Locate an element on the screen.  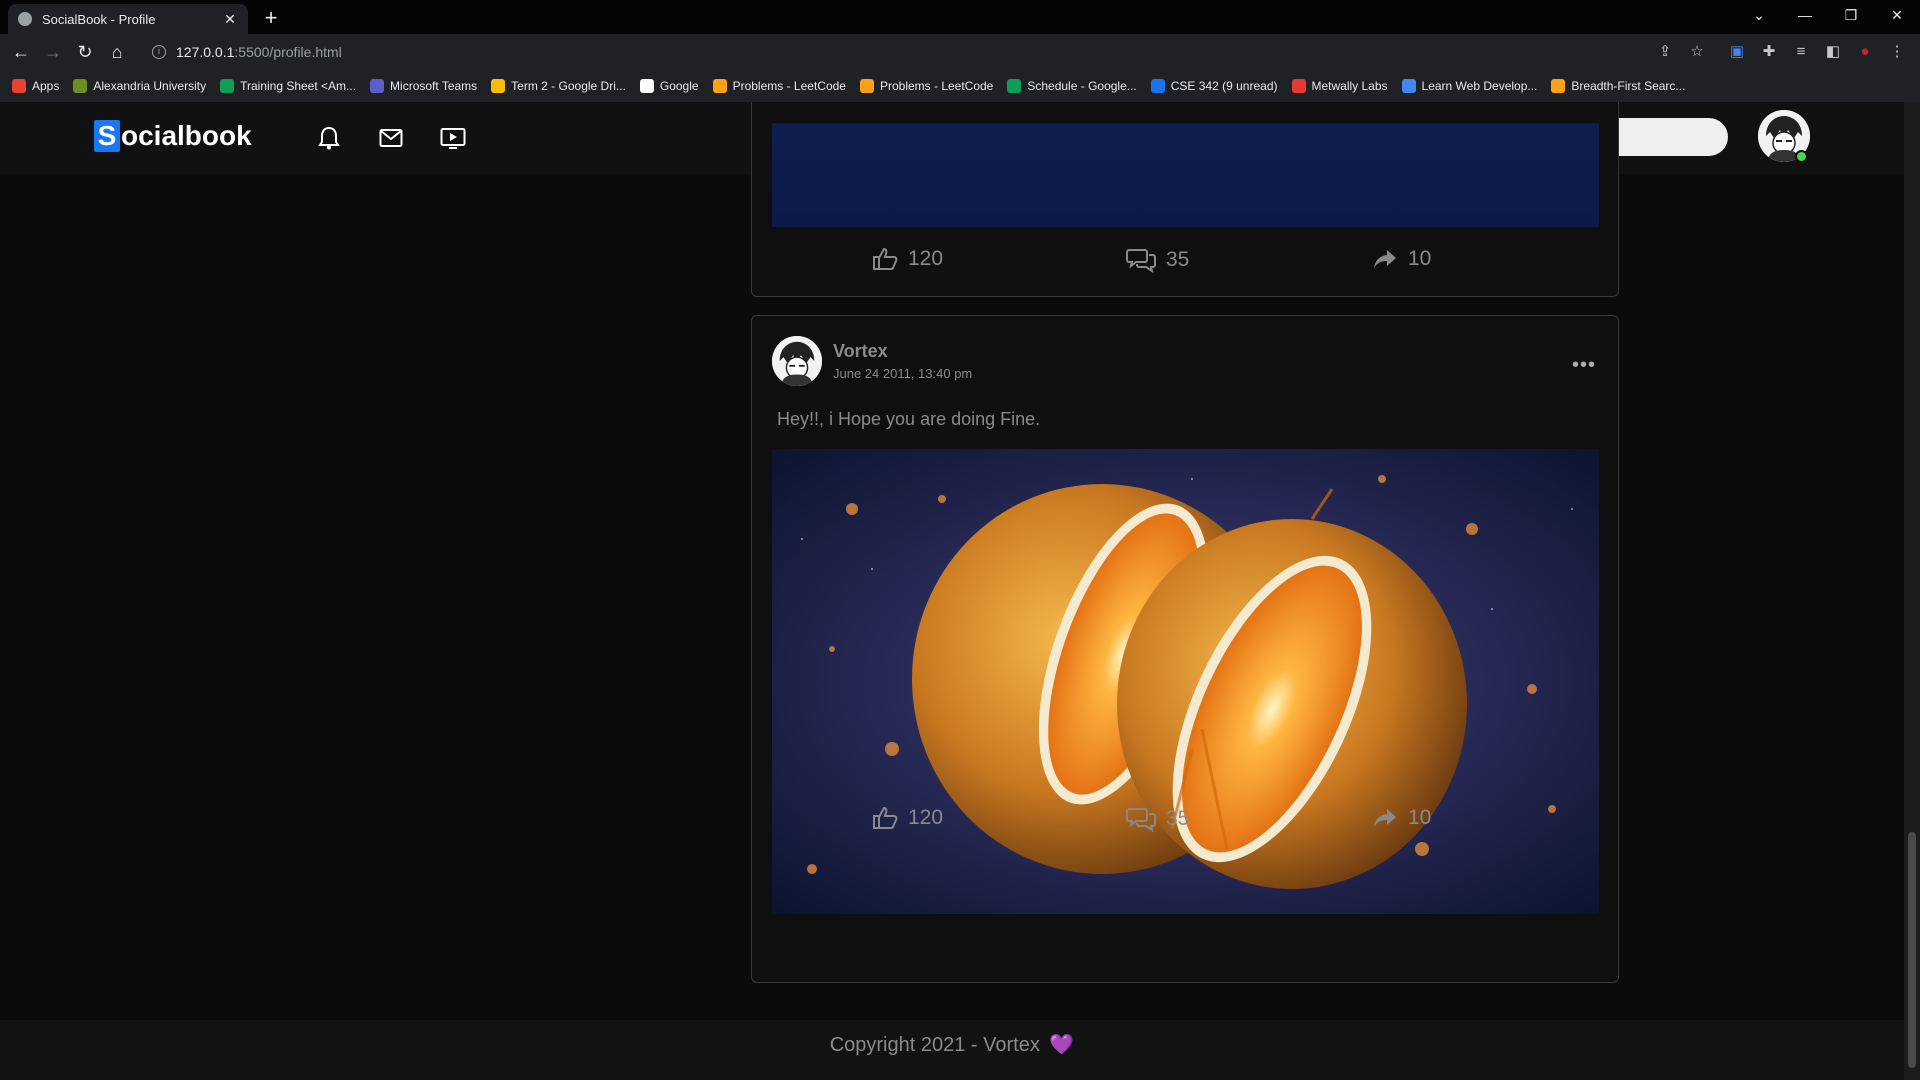
post-header: Vortex June 24 2011, 13:40 pm is located at coordinates (872, 361).